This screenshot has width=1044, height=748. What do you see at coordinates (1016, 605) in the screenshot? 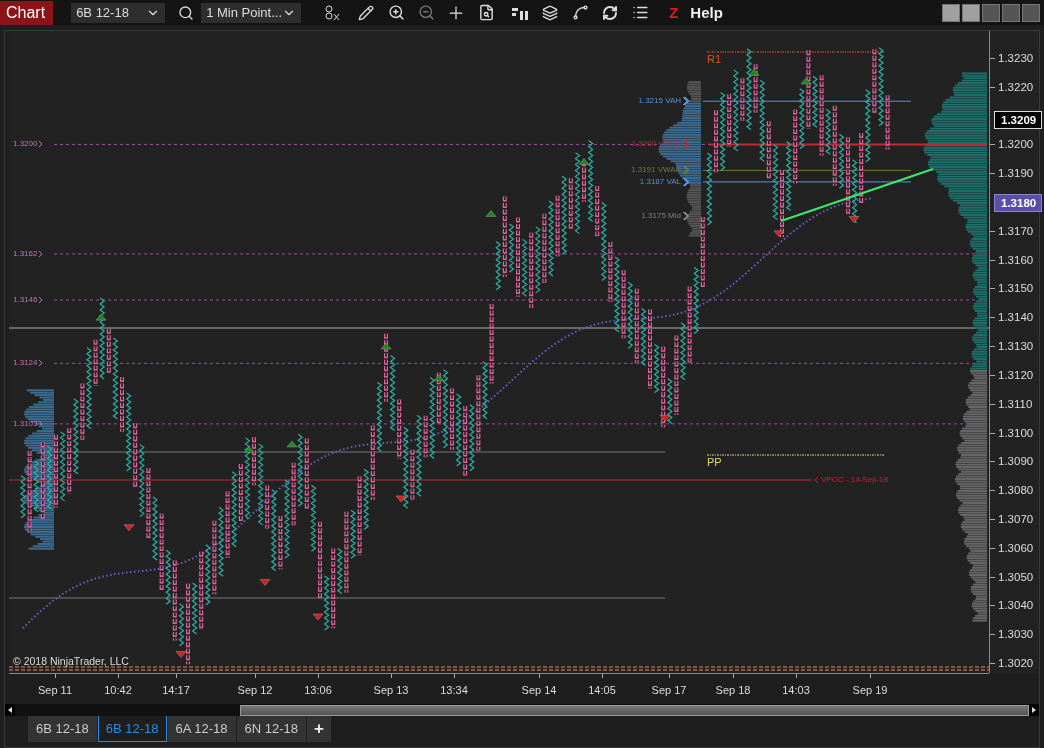
I see `price-label: 1.3040` at bounding box center [1016, 605].